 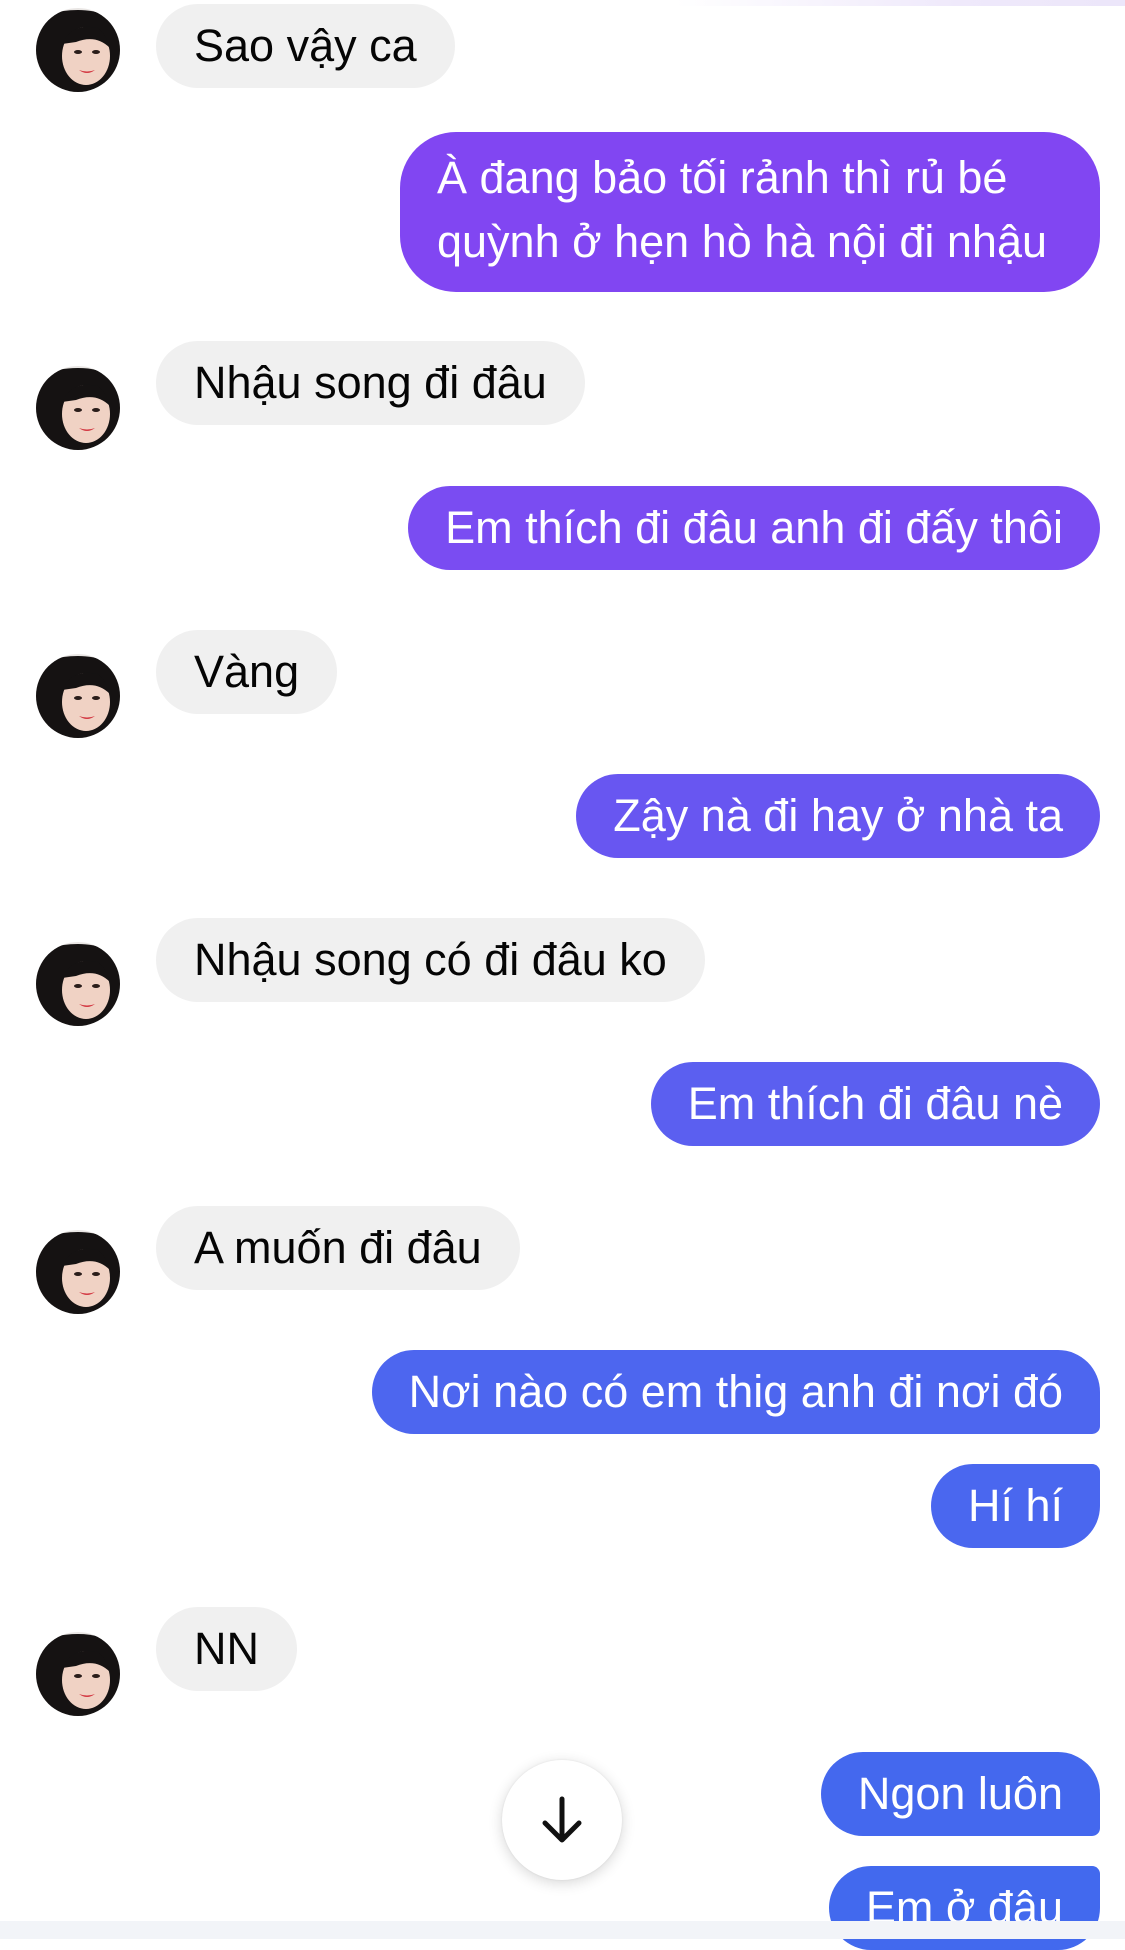 I want to click on outgoing-message-bubble: Ngon luôn, so click(x=960, y=1794).